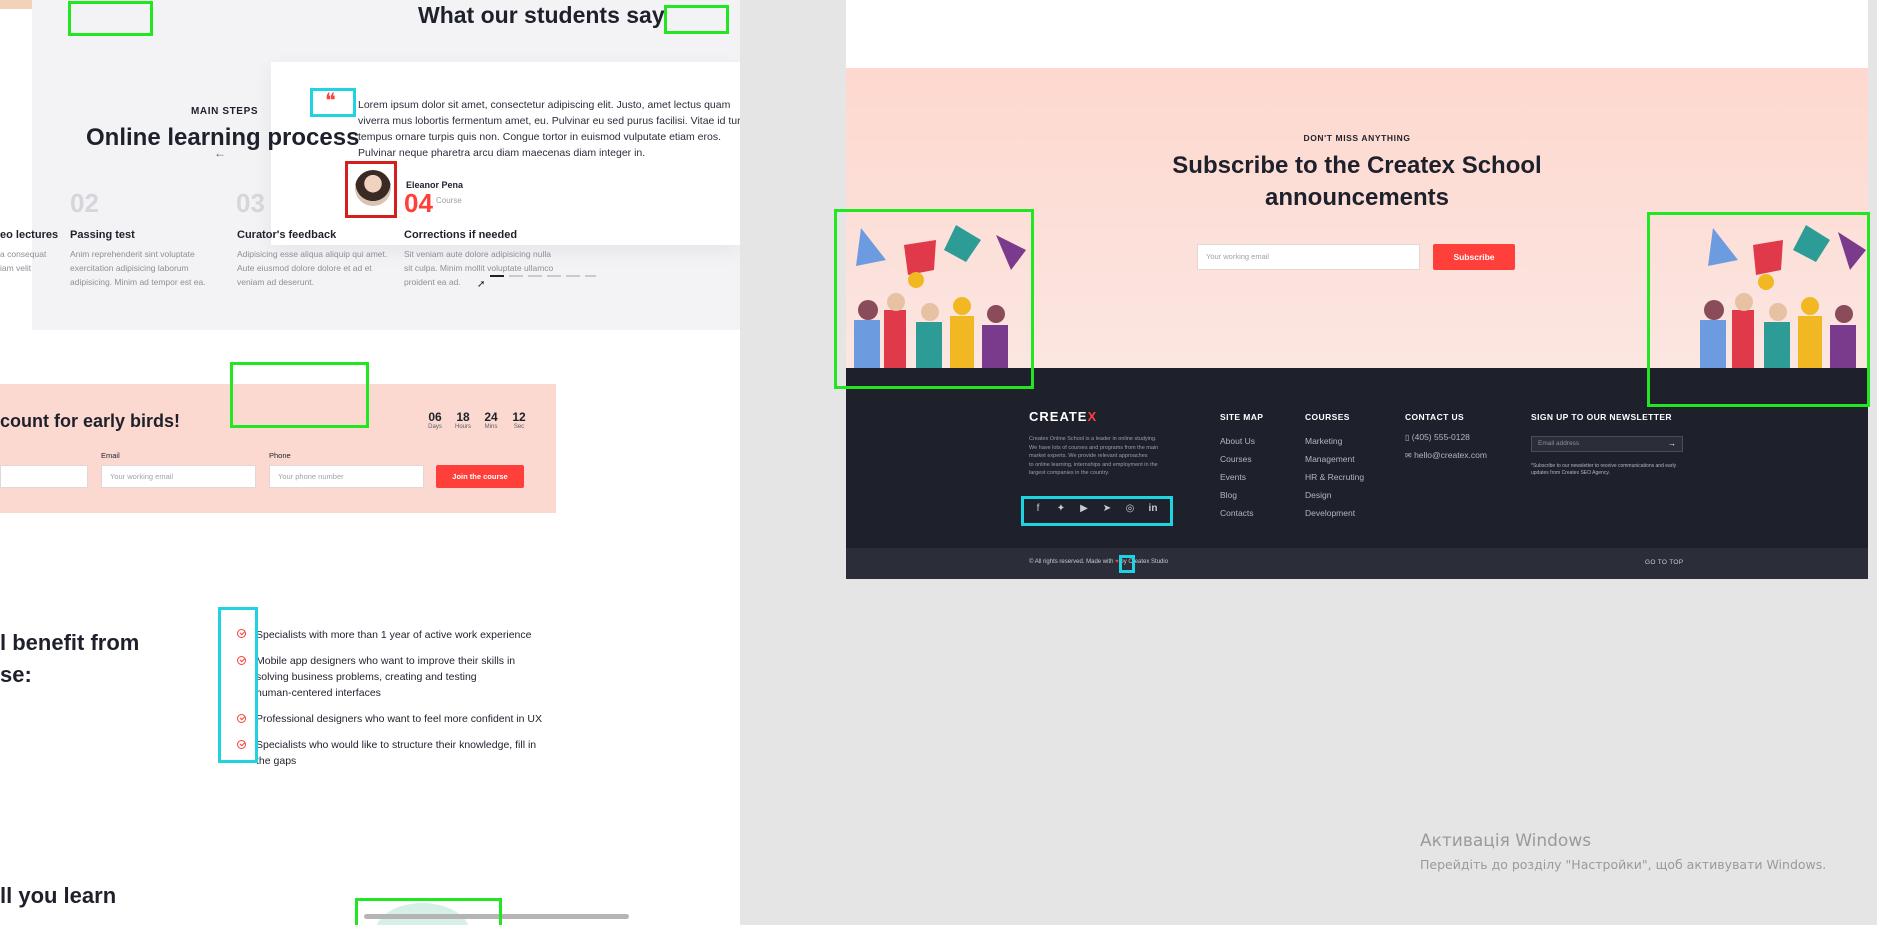 Image resolution: width=1877 pixels, height=925 pixels. I want to click on email-label: Email, so click(110, 455).